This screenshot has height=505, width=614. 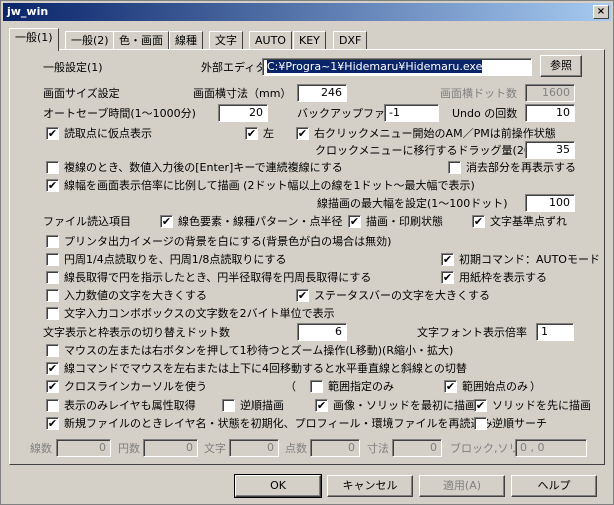 What do you see at coordinates (472, 332) in the screenshot?
I see `font-scale-label: 文字フォント表示倍率` at bounding box center [472, 332].